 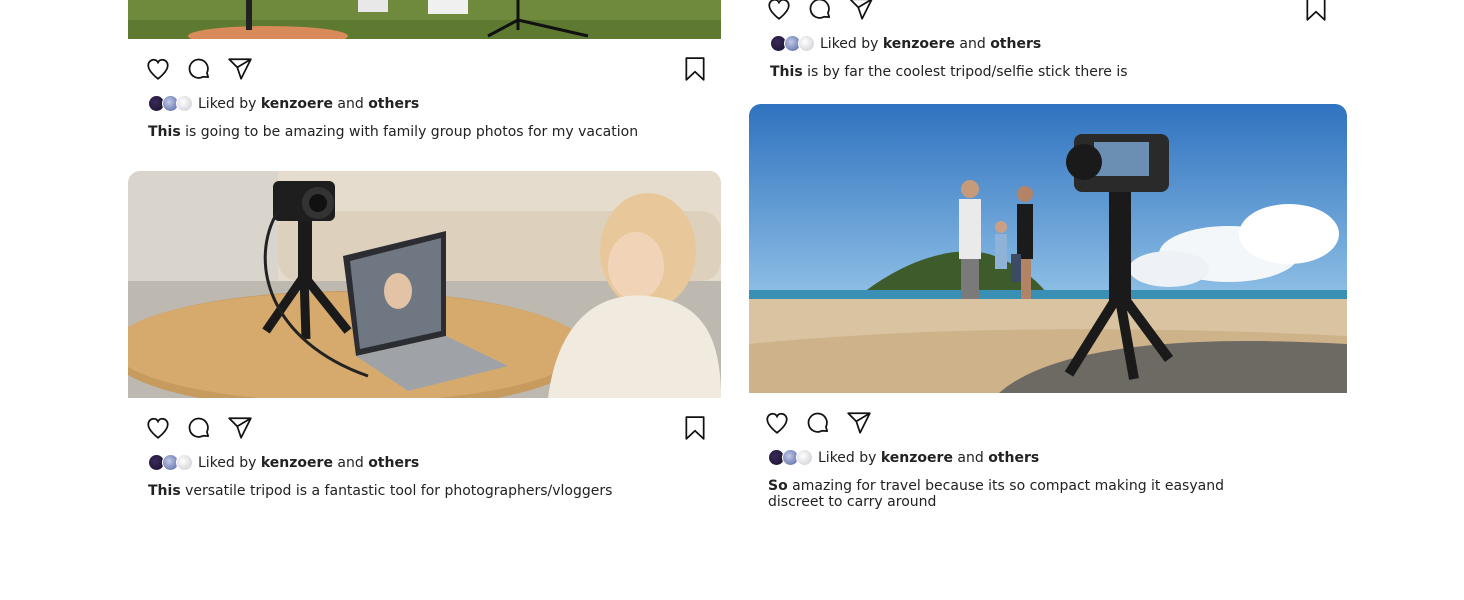 What do you see at coordinates (424, 19) in the screenshot?
I see `post-photo-family-tripod` at bounding box center [424, 19].